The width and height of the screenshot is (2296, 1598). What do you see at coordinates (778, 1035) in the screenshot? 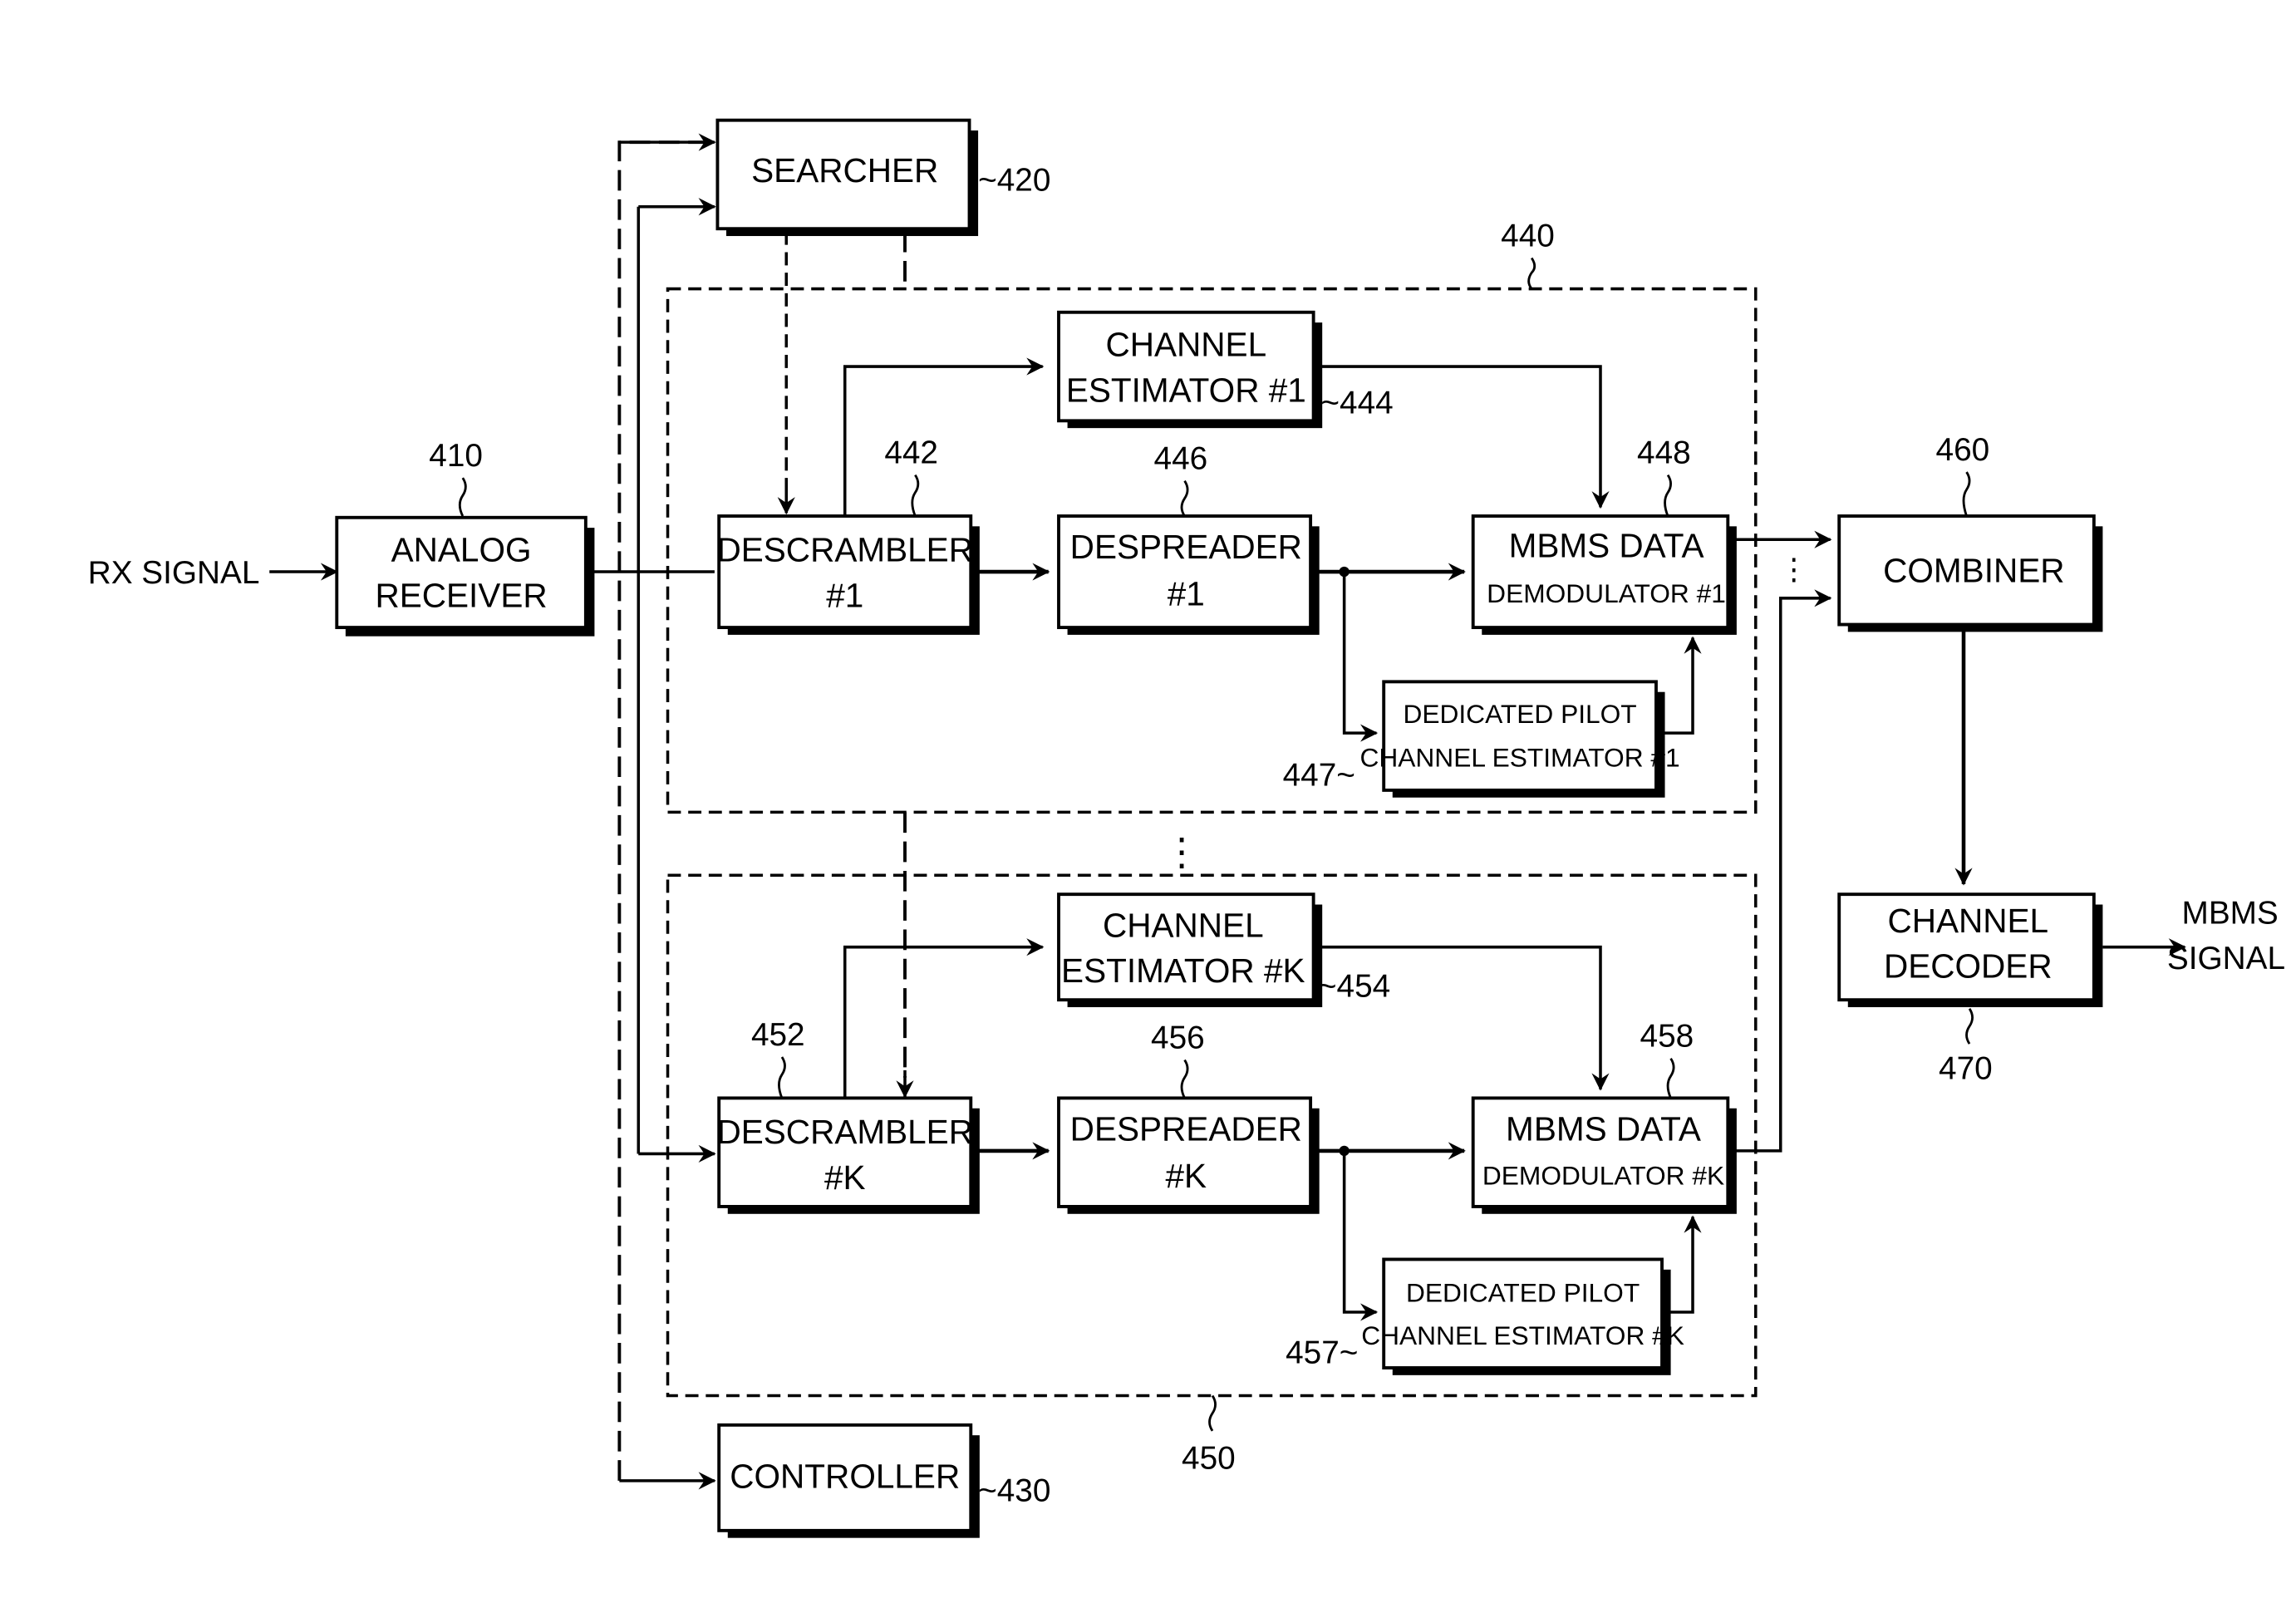
I see `ref-452: 452` at bounding box center [778, 1035].